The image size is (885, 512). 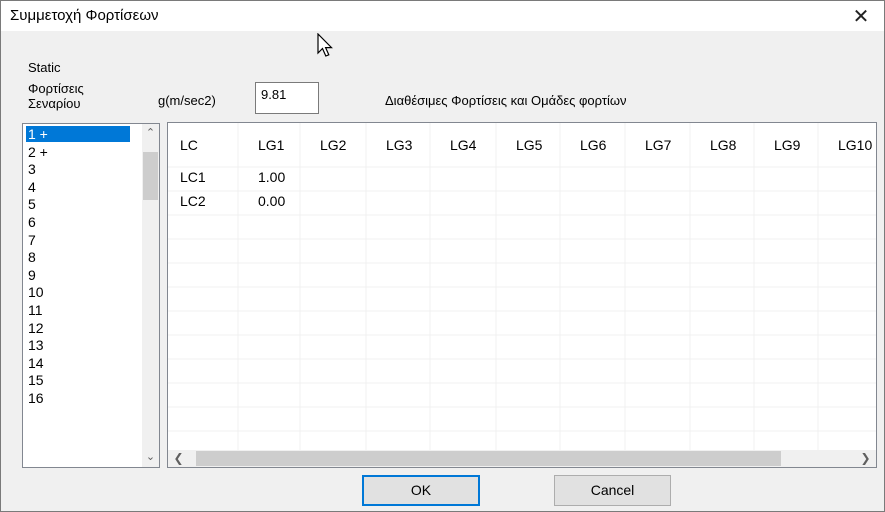 What do you see at coordinates (54, 103) in the screenshot?
I see `scenario-label-line2: Σεναρίου` at bounding box center [54, 103].